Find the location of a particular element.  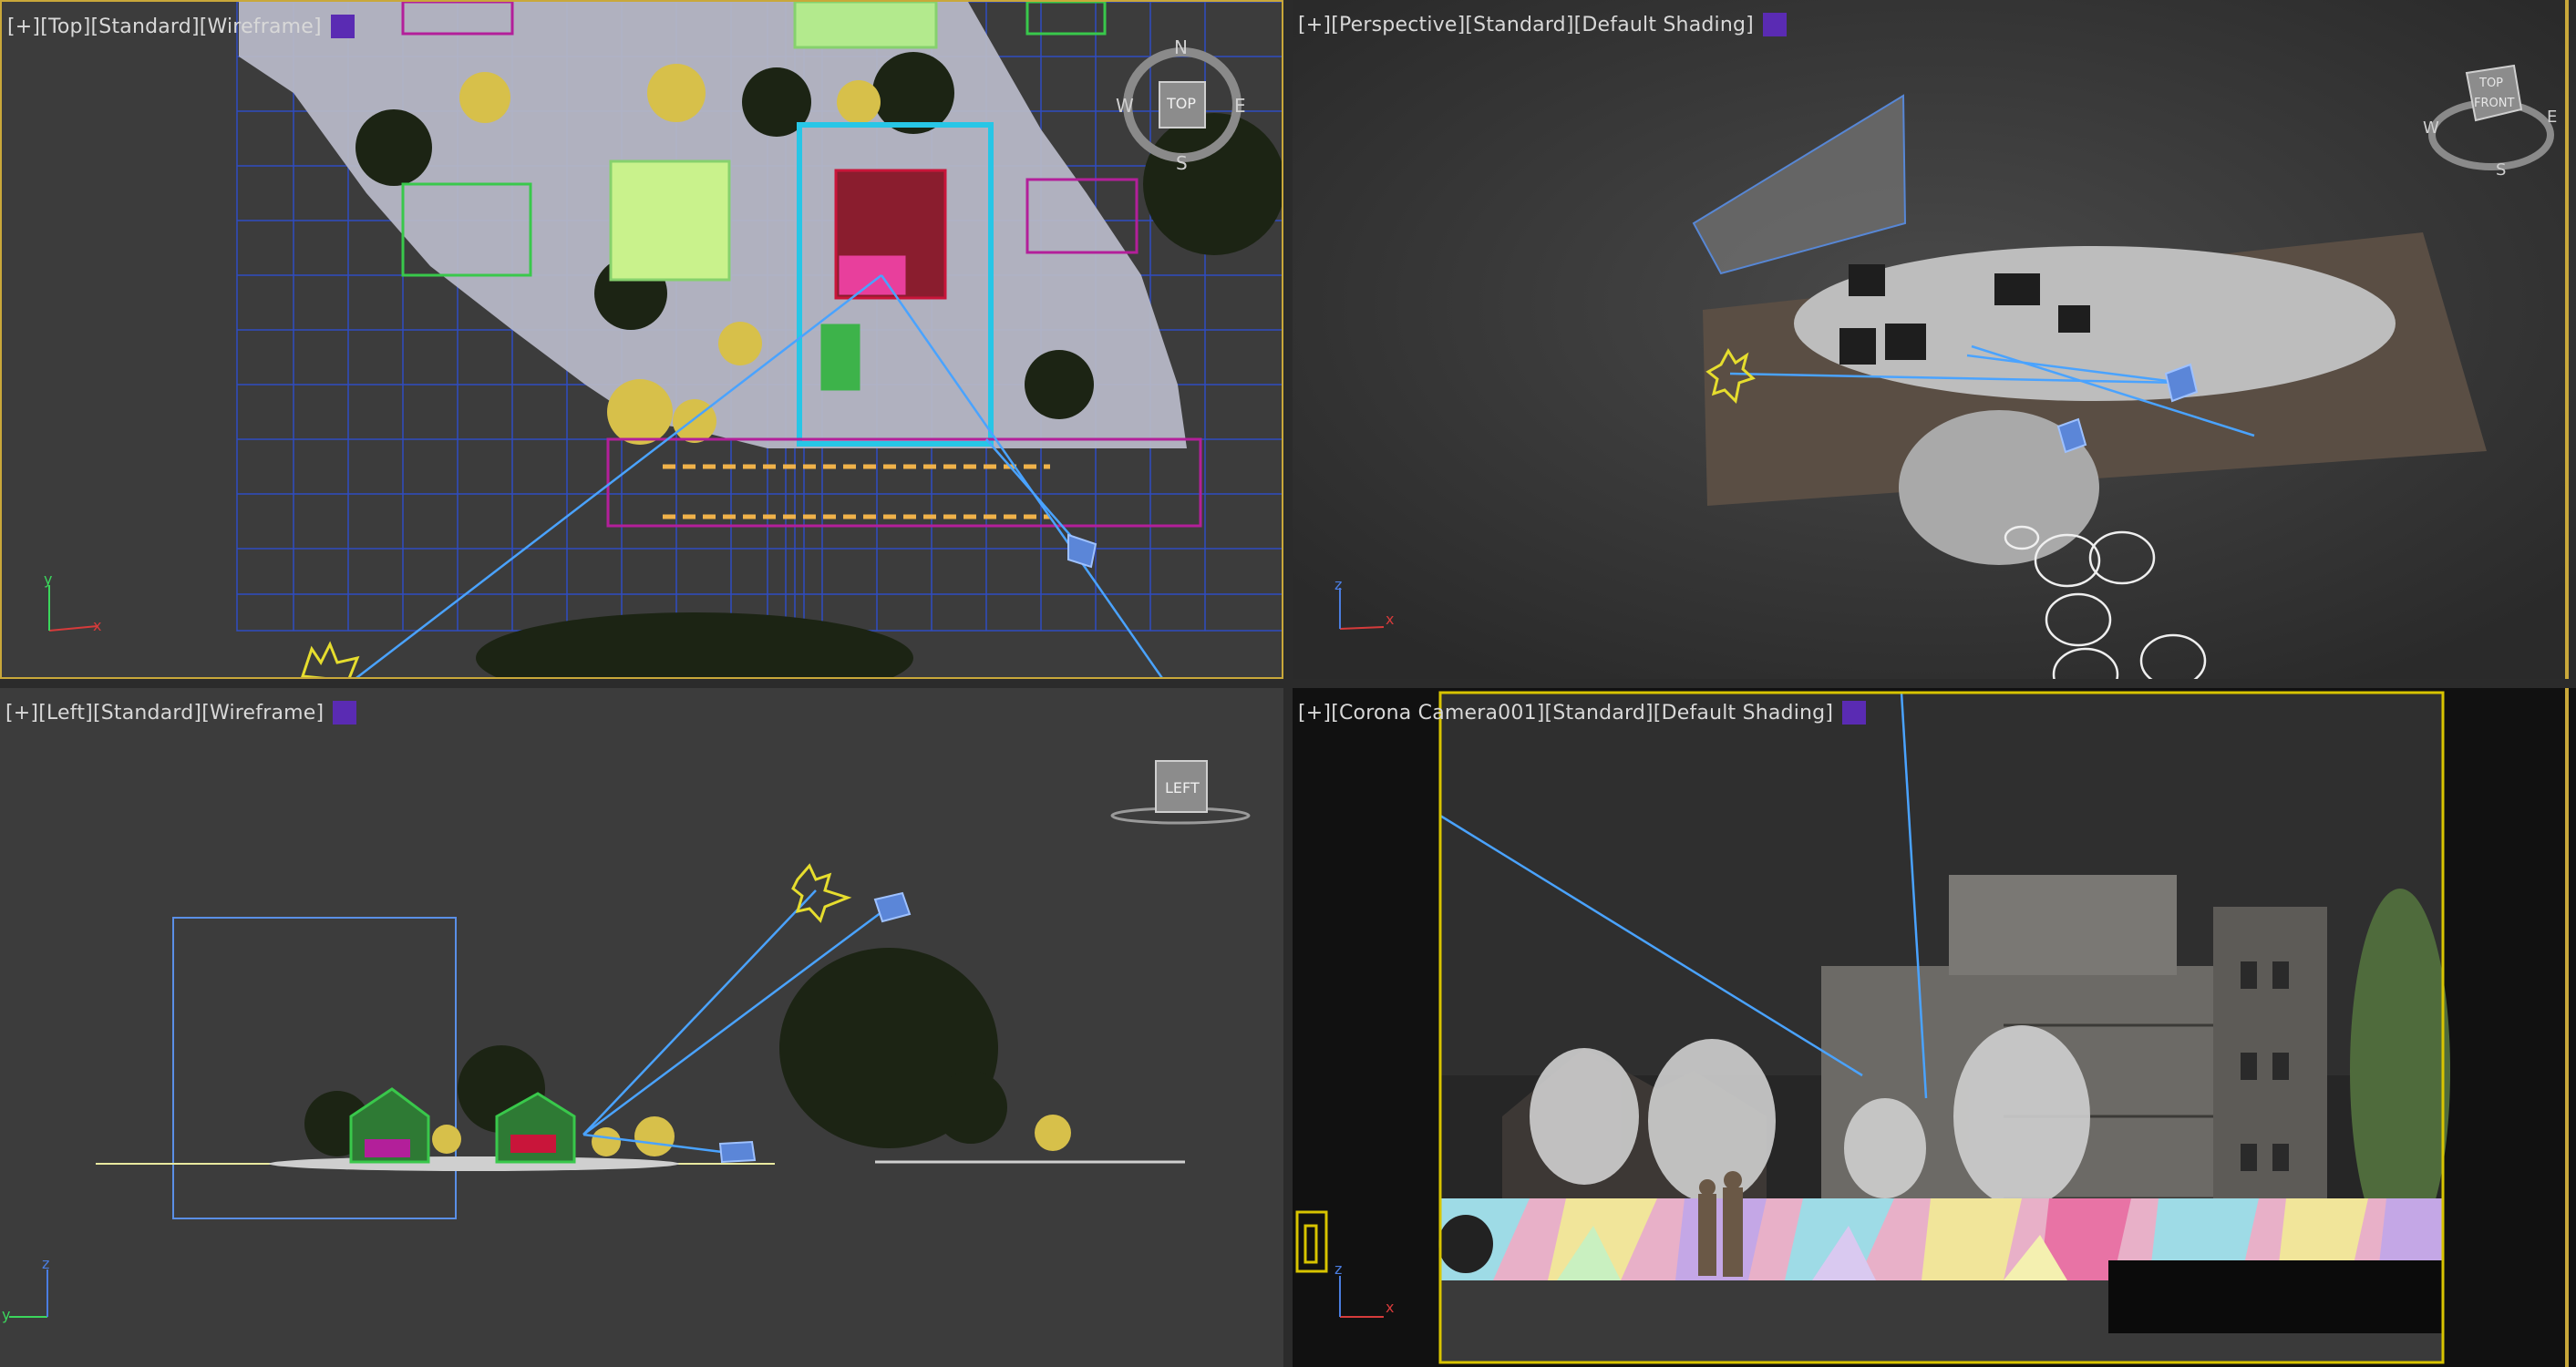

viewport-label-top: [+][Top][Standard][Wireframe] is located at coordinates (181, 26).